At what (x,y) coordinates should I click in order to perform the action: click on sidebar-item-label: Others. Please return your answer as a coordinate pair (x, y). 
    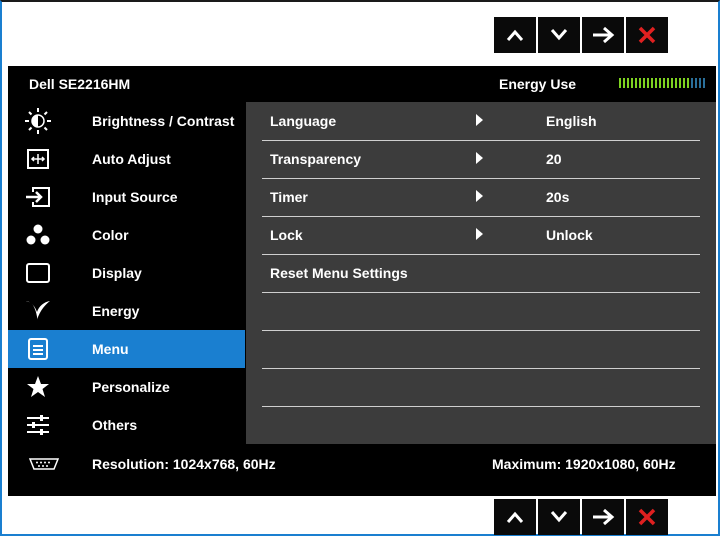
    Looking at the image, I should click on (115, 425).